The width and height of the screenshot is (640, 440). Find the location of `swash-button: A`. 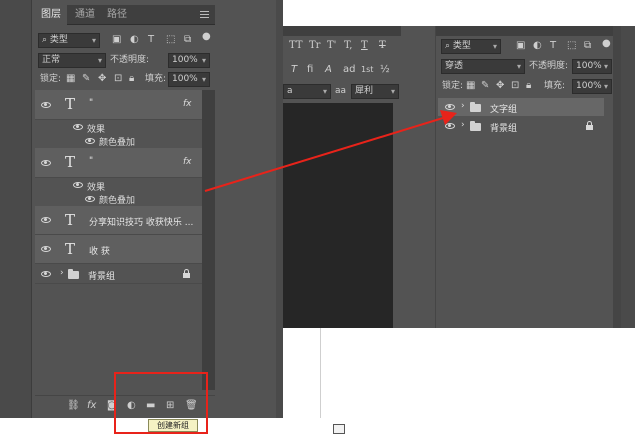

swash-button: A is located at coordinates (328, 70).